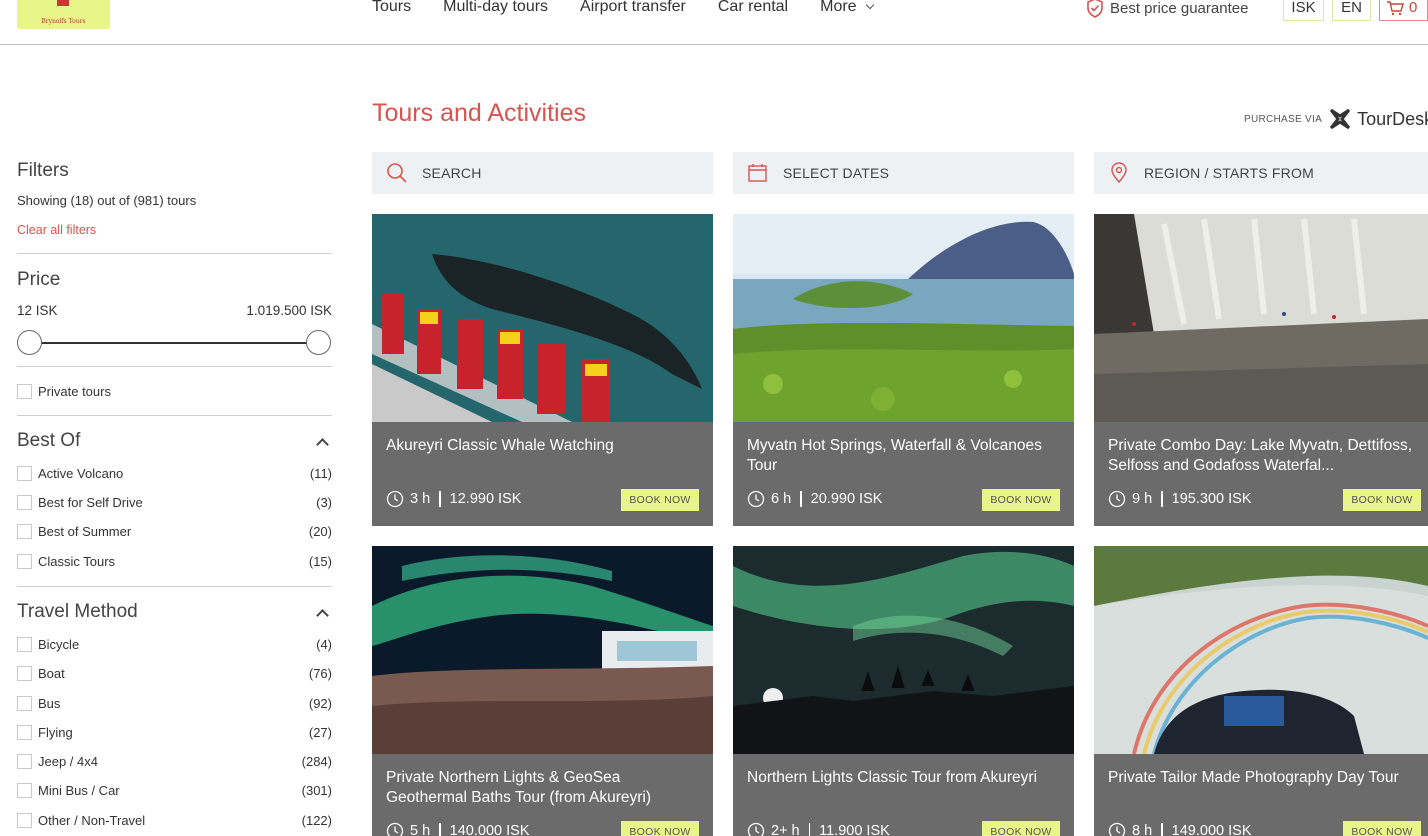  What do you see at coordinates (903, 650) in the screenshot?
I see `tour-image-northern-lights-classic` at bounding box center [903, 650].